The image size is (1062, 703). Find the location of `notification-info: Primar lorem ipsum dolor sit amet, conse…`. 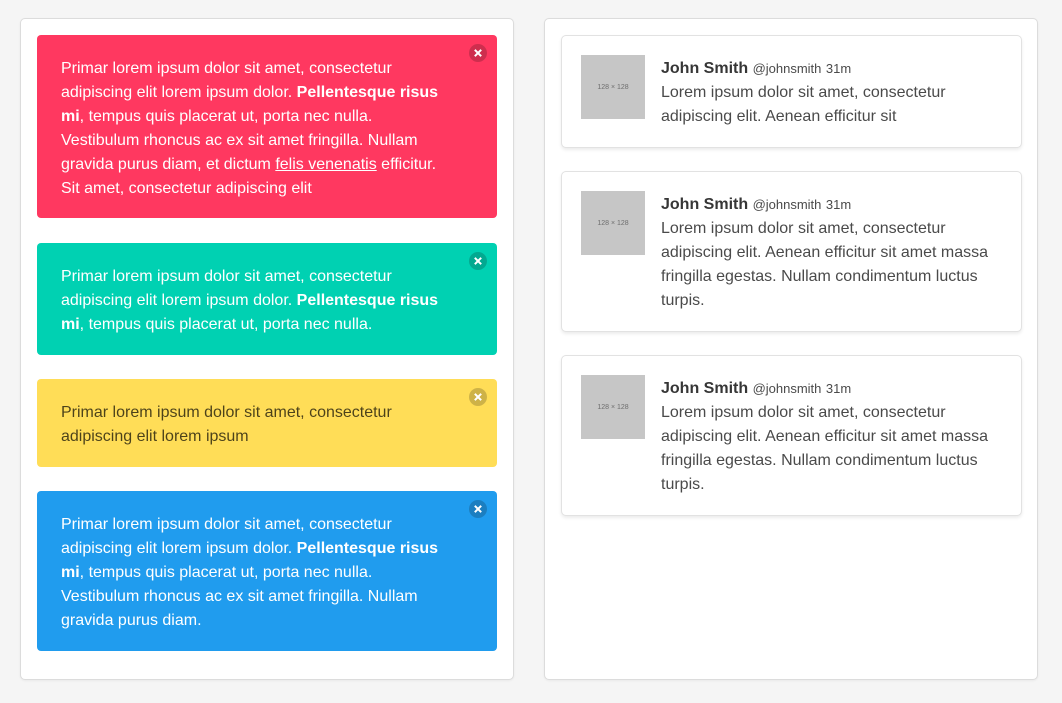

notification-info: Primar lorem ipsum dolor sit amet, conse… is located at coordinates (267, 571).